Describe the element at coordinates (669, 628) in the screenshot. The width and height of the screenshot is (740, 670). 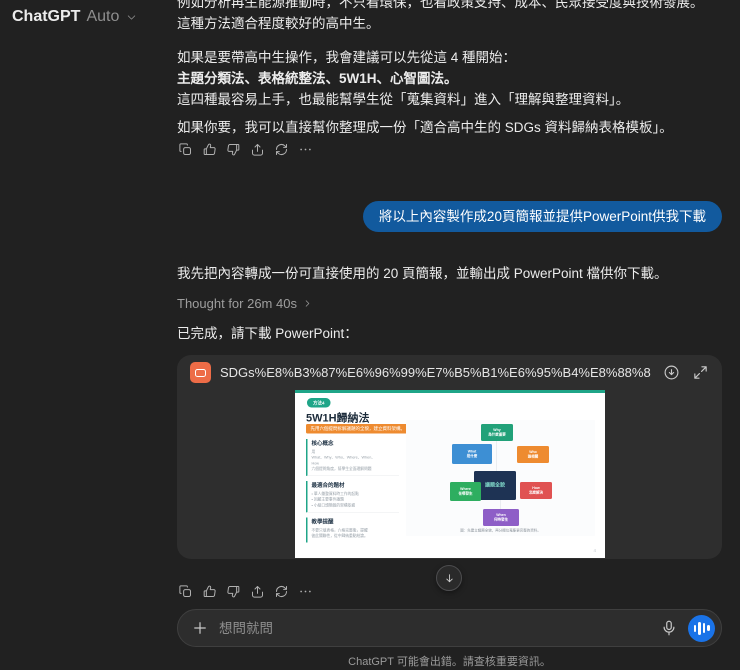
I see `microphone-icon` at that location.